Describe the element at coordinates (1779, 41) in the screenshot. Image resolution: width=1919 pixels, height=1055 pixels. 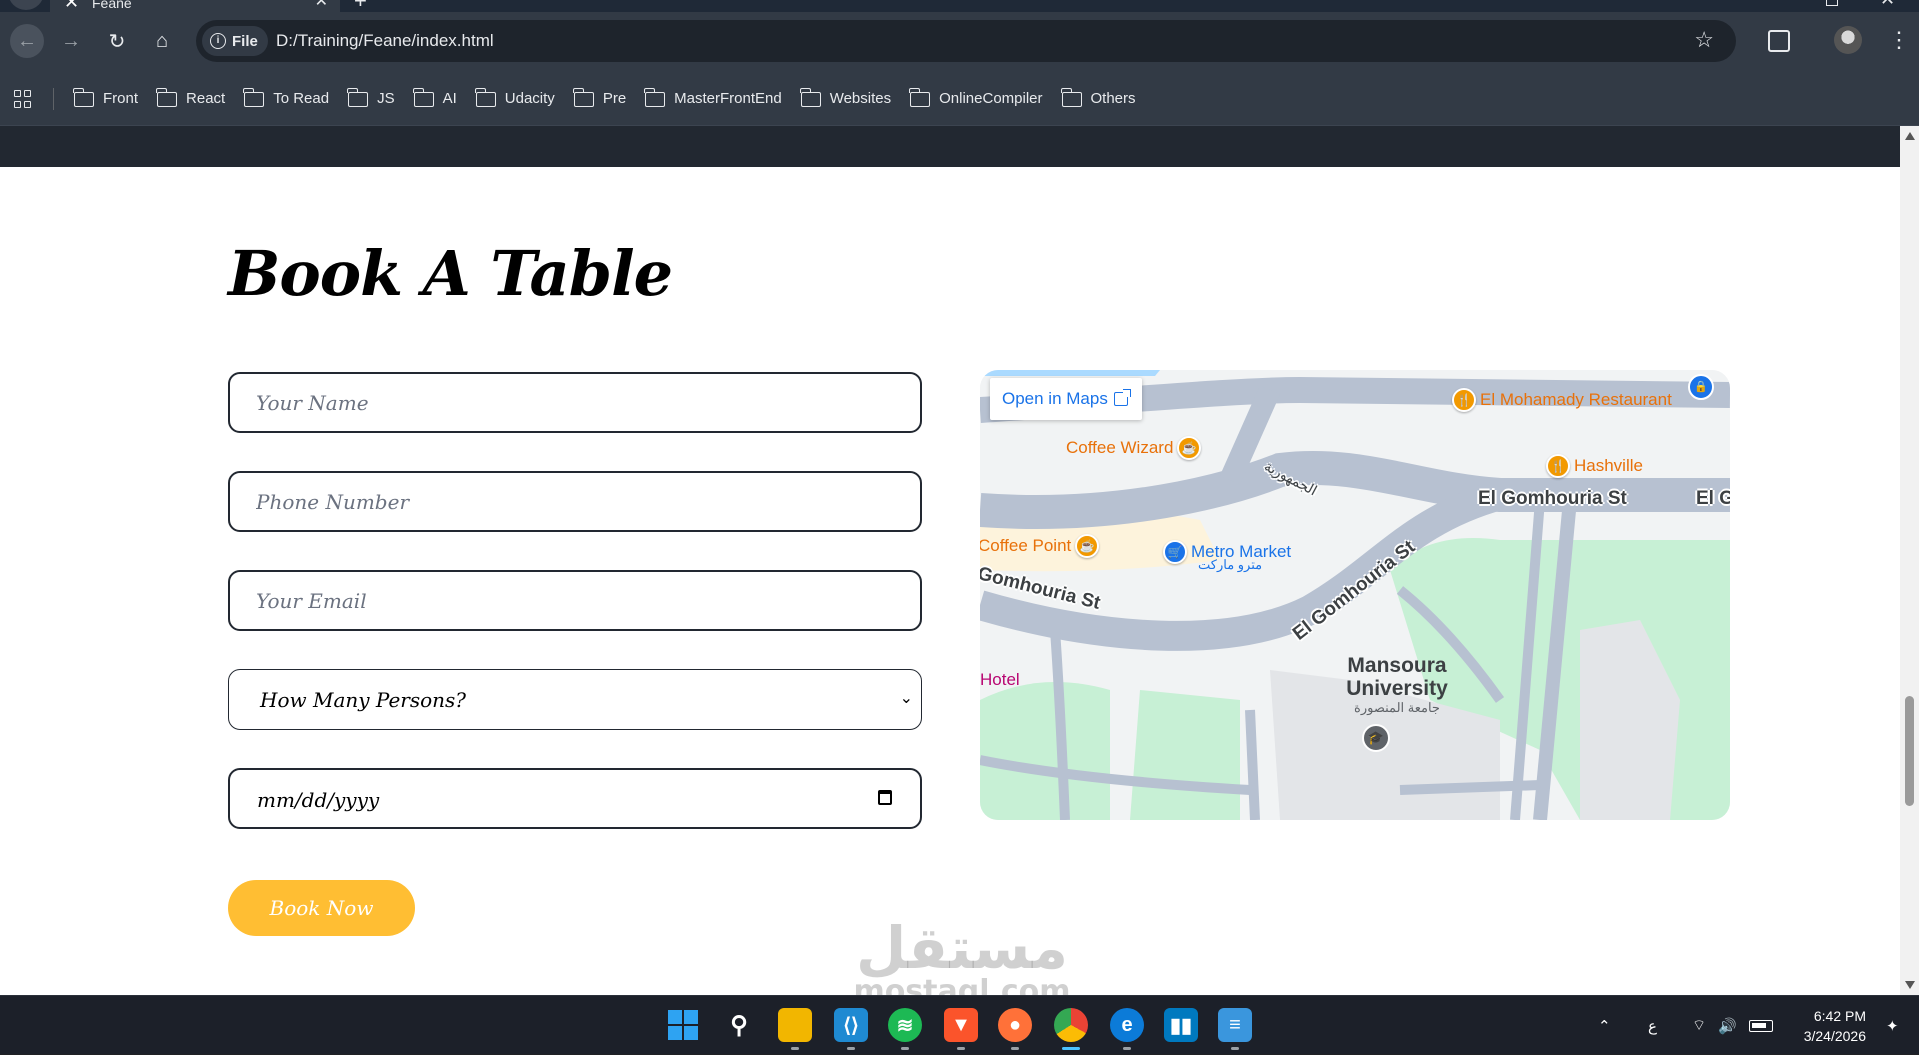
I see `extensions-icon` at that location.